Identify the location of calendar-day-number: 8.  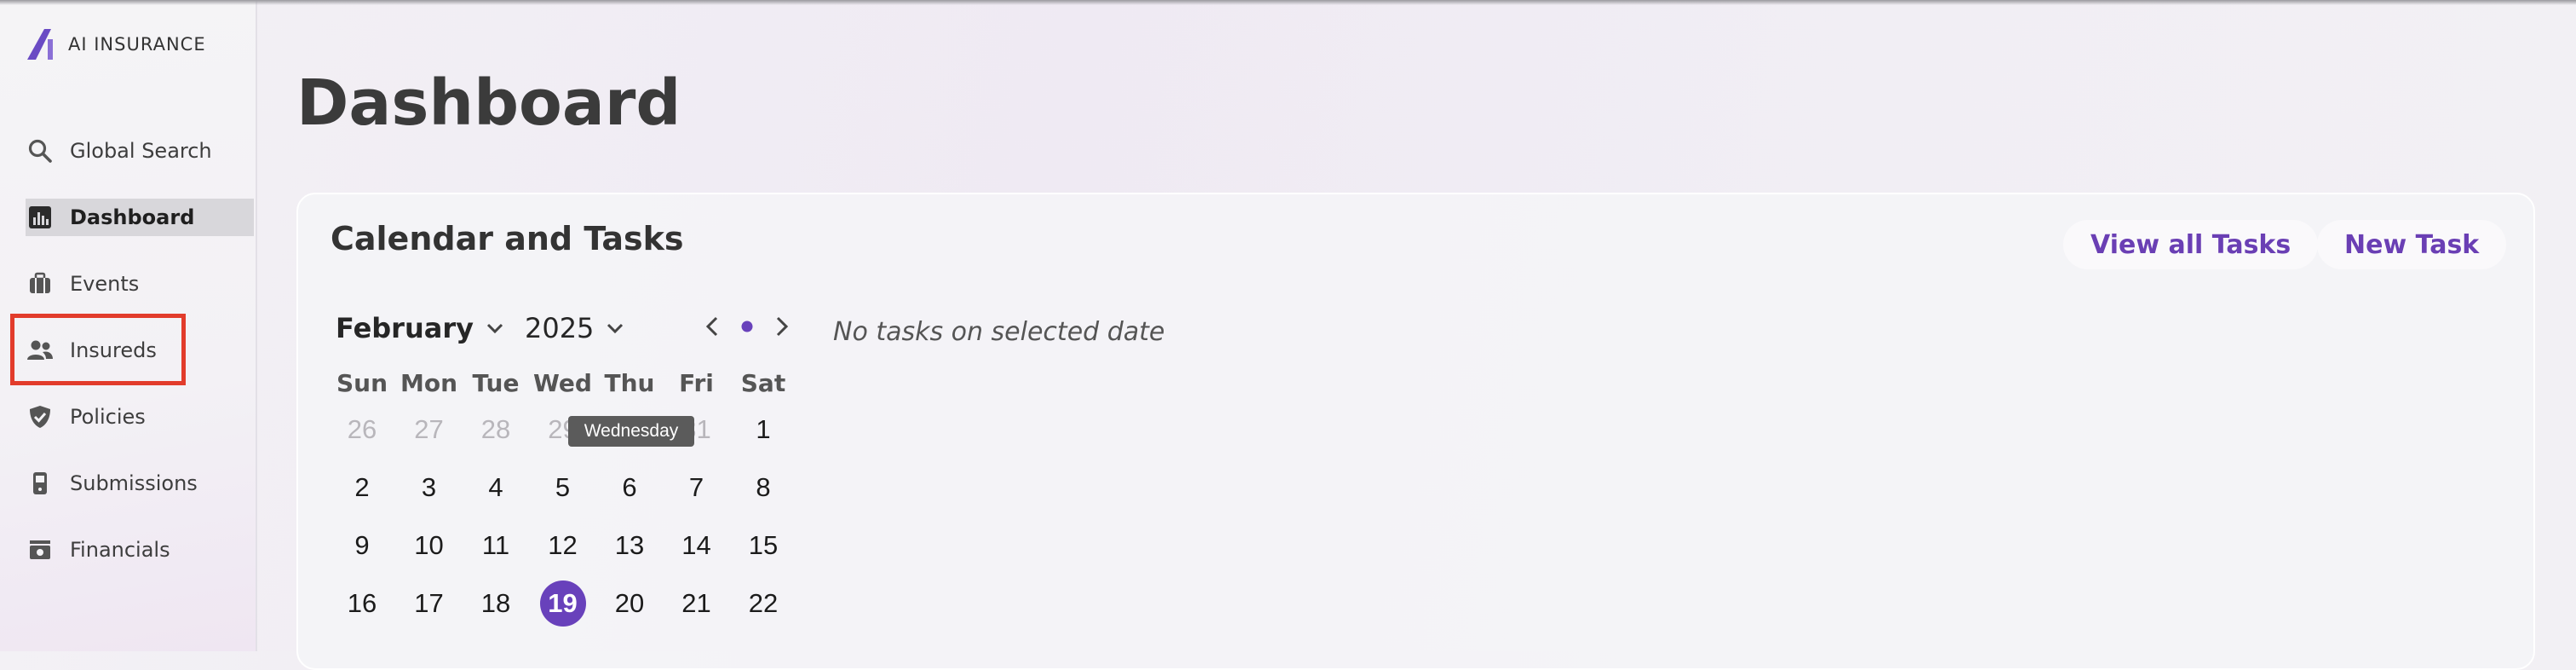
(764, 487).